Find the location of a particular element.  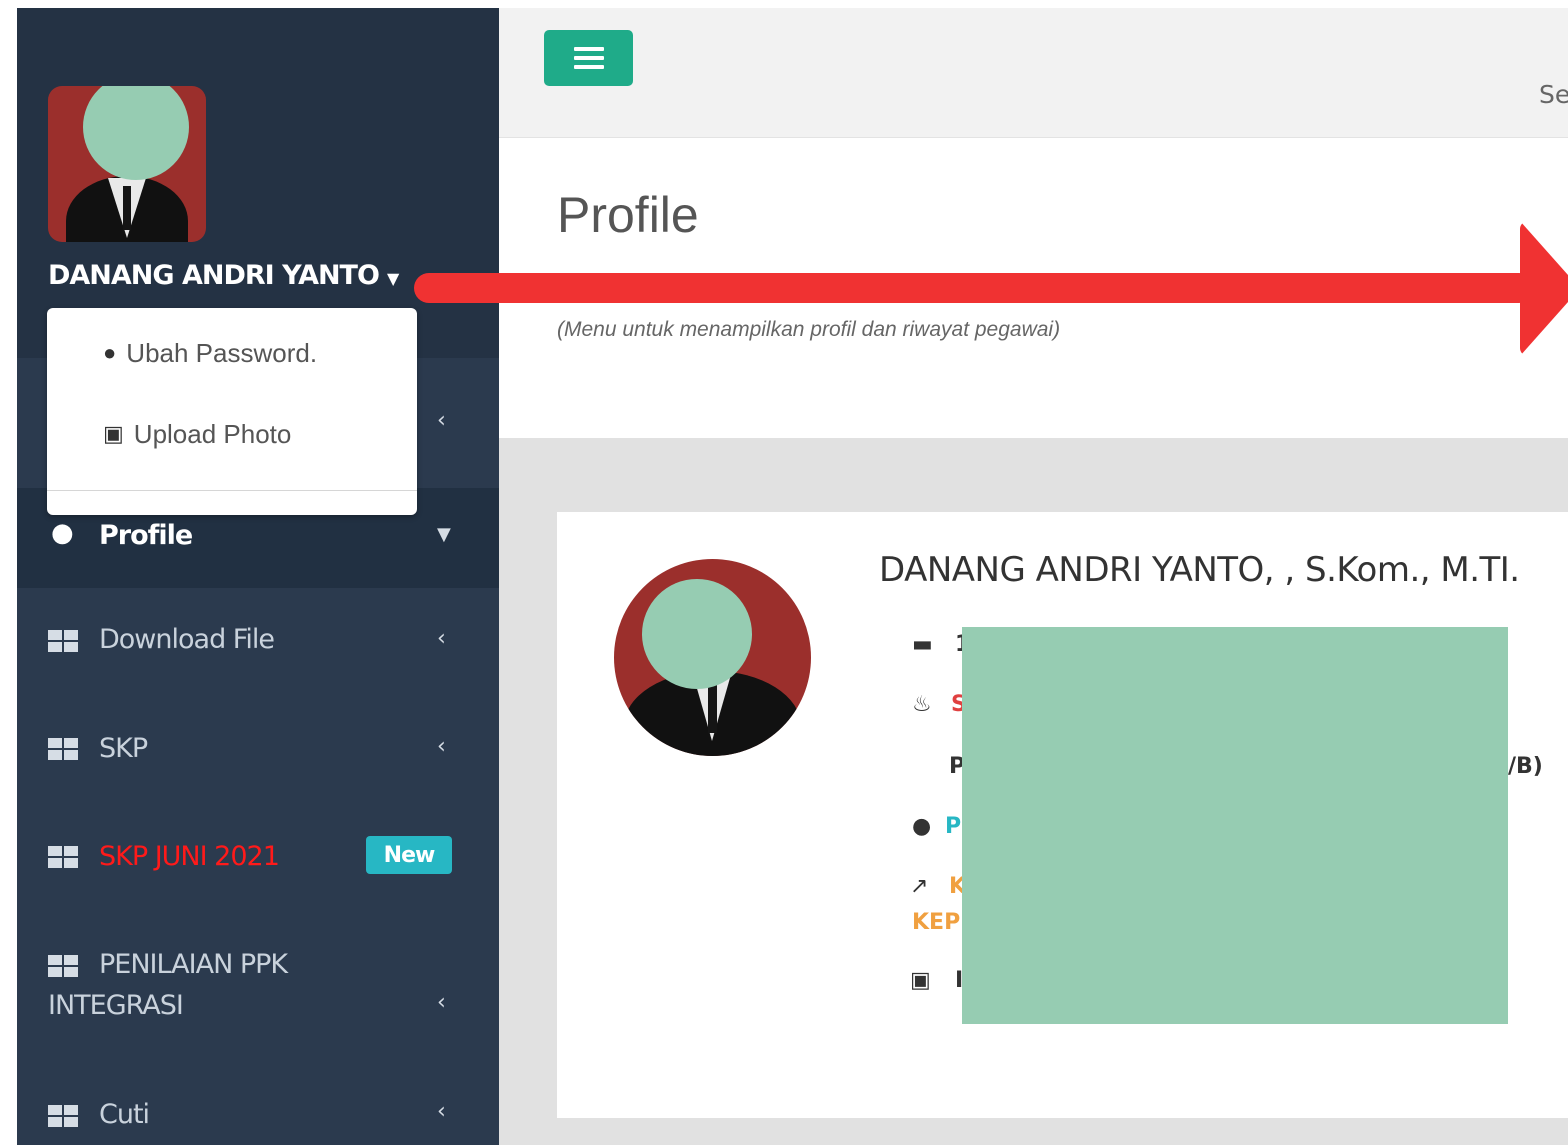

map-marker-icon: ● is located at coordinates (922, 826).